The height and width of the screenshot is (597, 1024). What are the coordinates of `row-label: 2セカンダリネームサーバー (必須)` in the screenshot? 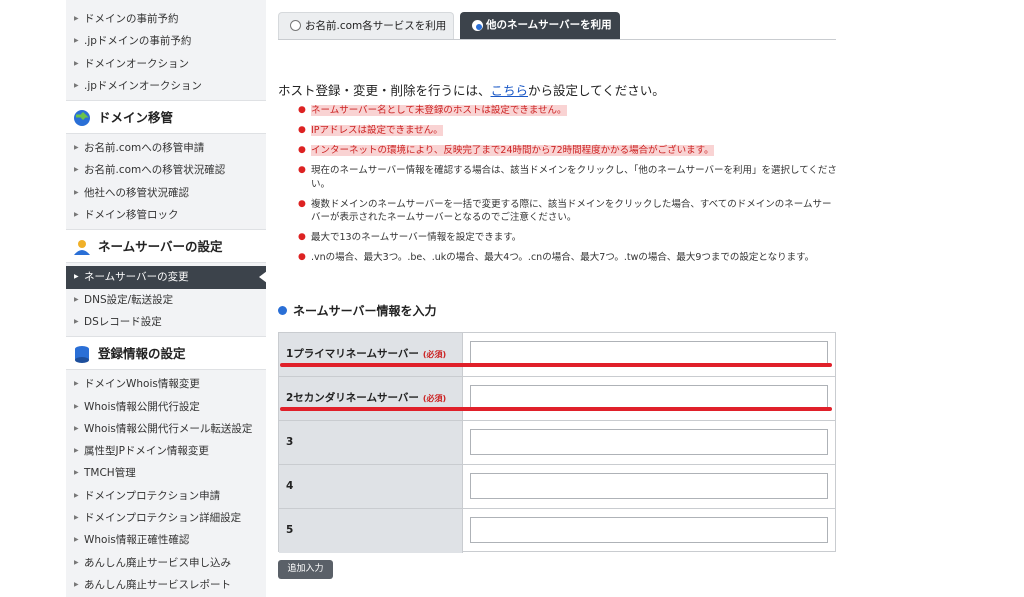 It's located at (371, 398).